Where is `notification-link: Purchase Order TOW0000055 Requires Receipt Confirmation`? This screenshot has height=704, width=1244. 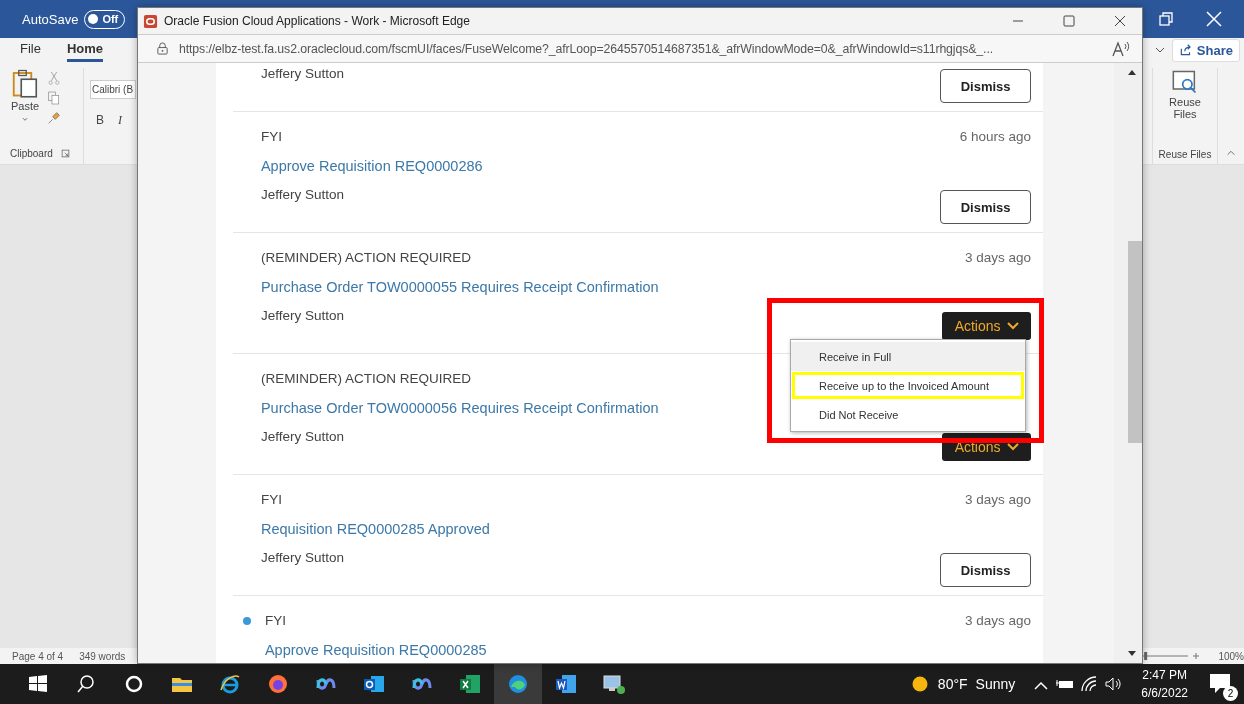
notification-link: Purchase Order TOW0000055 Requires Receipt Confirmation is located at coordinates (459, 286).